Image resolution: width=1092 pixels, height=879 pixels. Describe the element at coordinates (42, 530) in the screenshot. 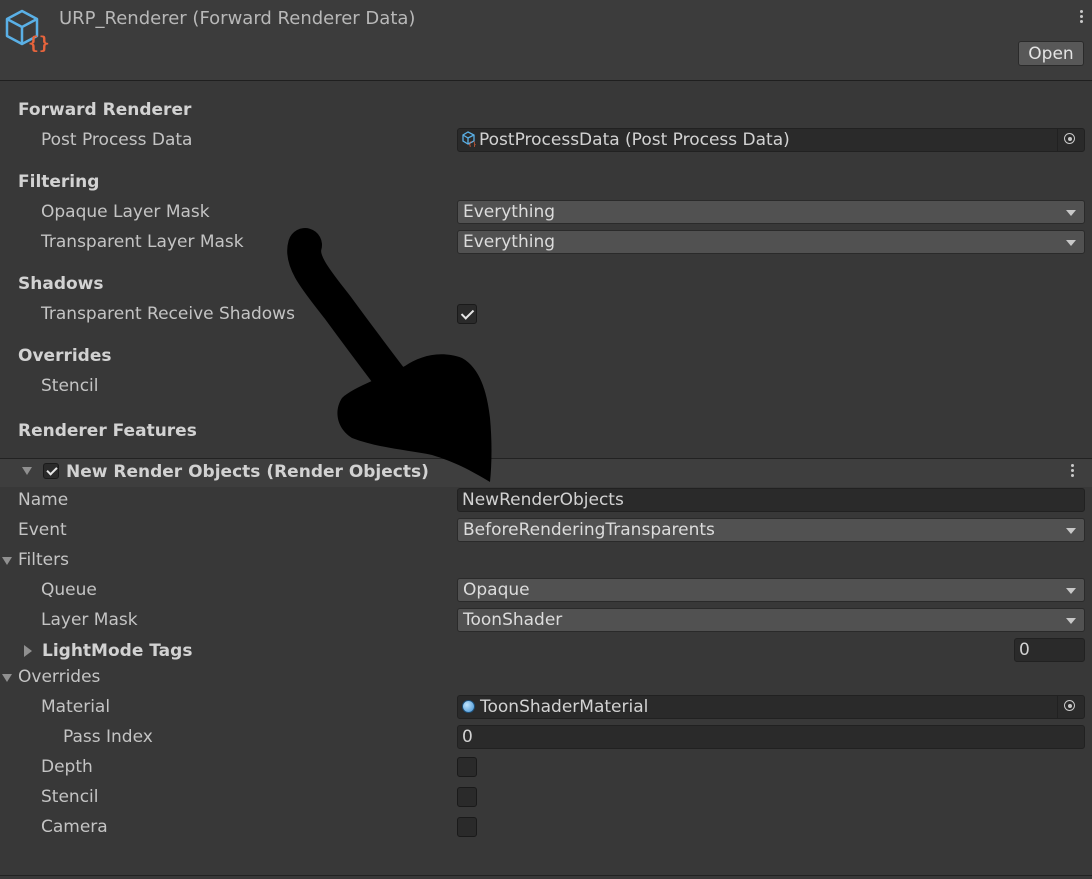

I see `event-label: Event` at that location.